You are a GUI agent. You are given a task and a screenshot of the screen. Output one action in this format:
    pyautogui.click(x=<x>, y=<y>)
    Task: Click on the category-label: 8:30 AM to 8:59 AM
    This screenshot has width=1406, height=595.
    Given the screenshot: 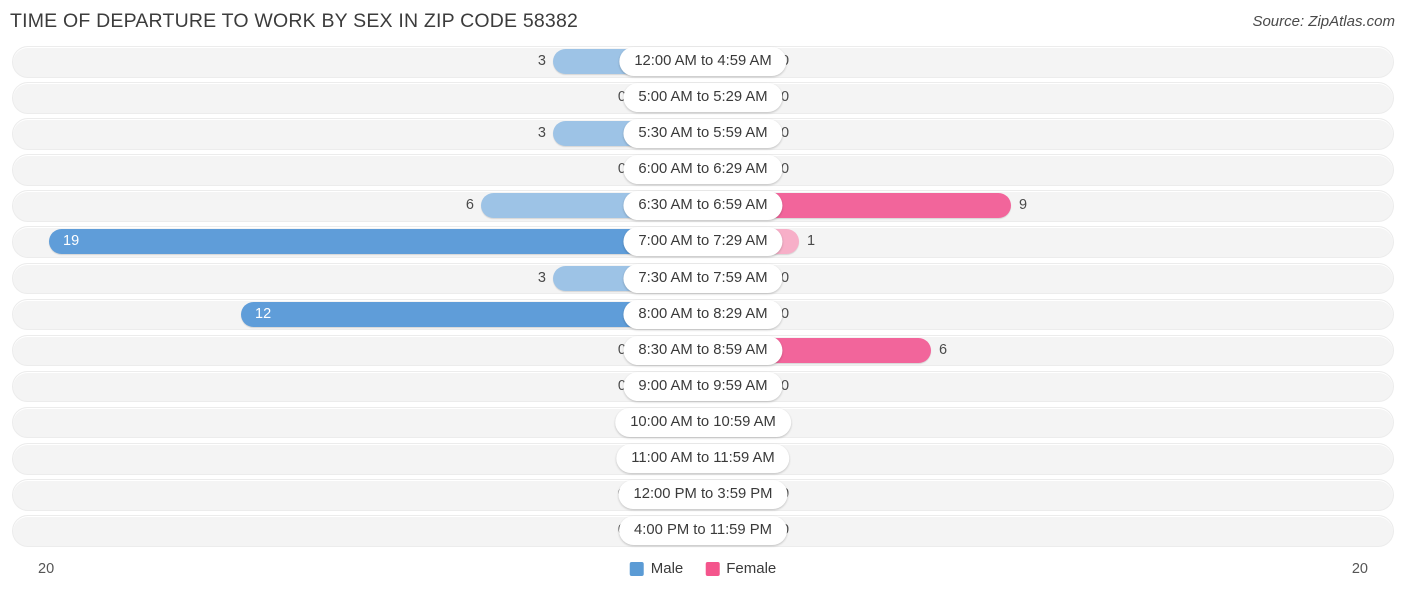 What is the action you would take?
    pyautogui.click(x=703, y=350)
    